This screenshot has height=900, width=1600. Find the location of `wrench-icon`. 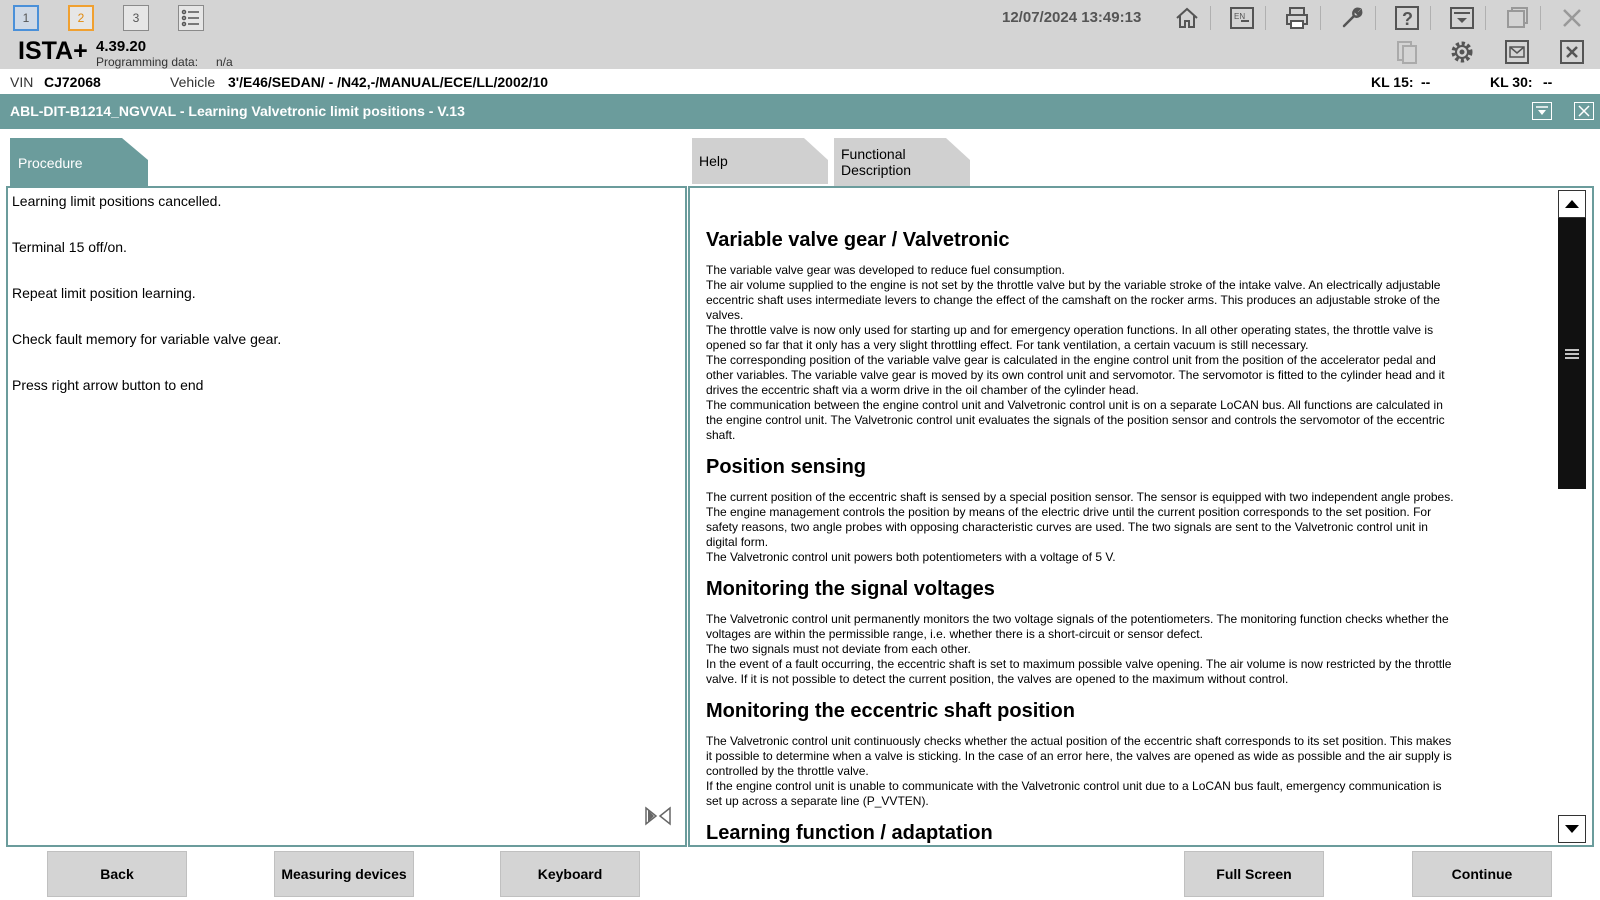

wrench-icon is located at coordinates (1352, 18).